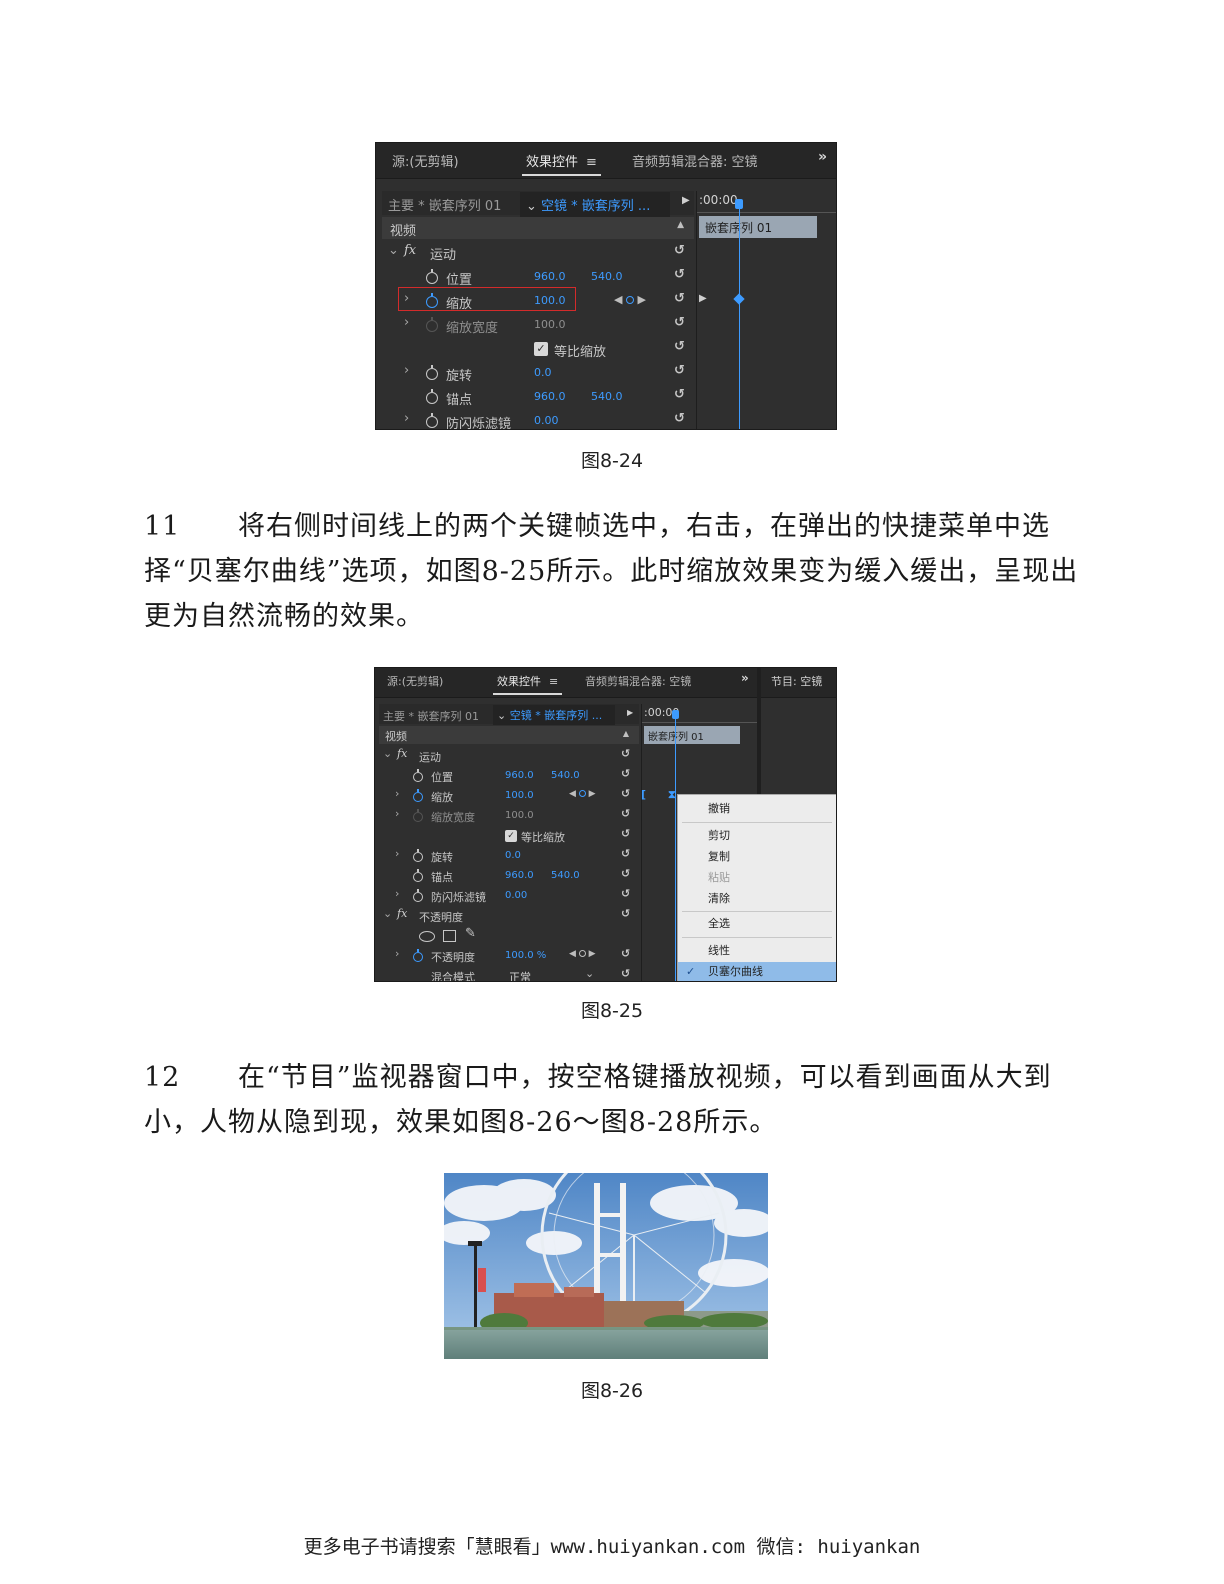 The image size is (1224, 1584). What do you see at coordinates (757, 899) in the screenshot?
I see `menu-clear: 清除` at bounding box center [757, 899].